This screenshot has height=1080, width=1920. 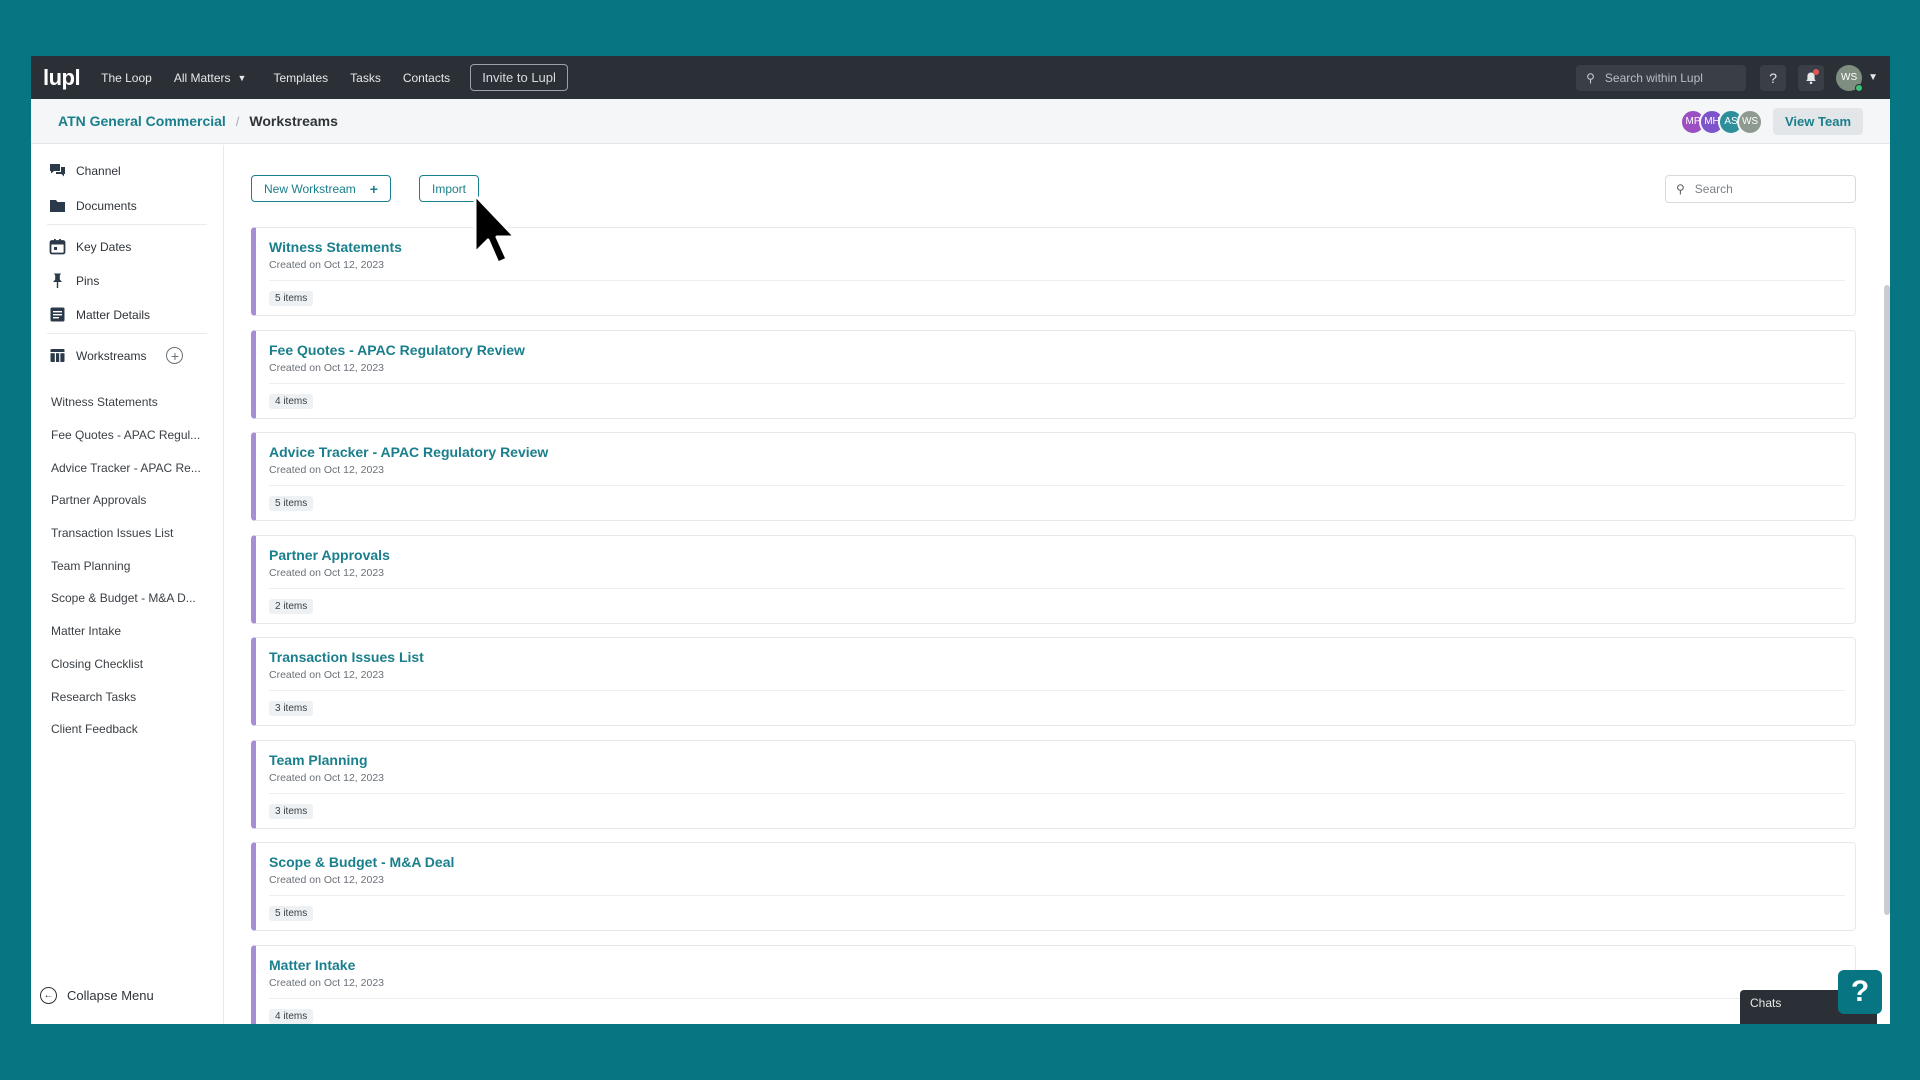 What do you see at coordinates (57, 314) in the screenshot?
I see `details-icon` at bounding box center [57, 314].